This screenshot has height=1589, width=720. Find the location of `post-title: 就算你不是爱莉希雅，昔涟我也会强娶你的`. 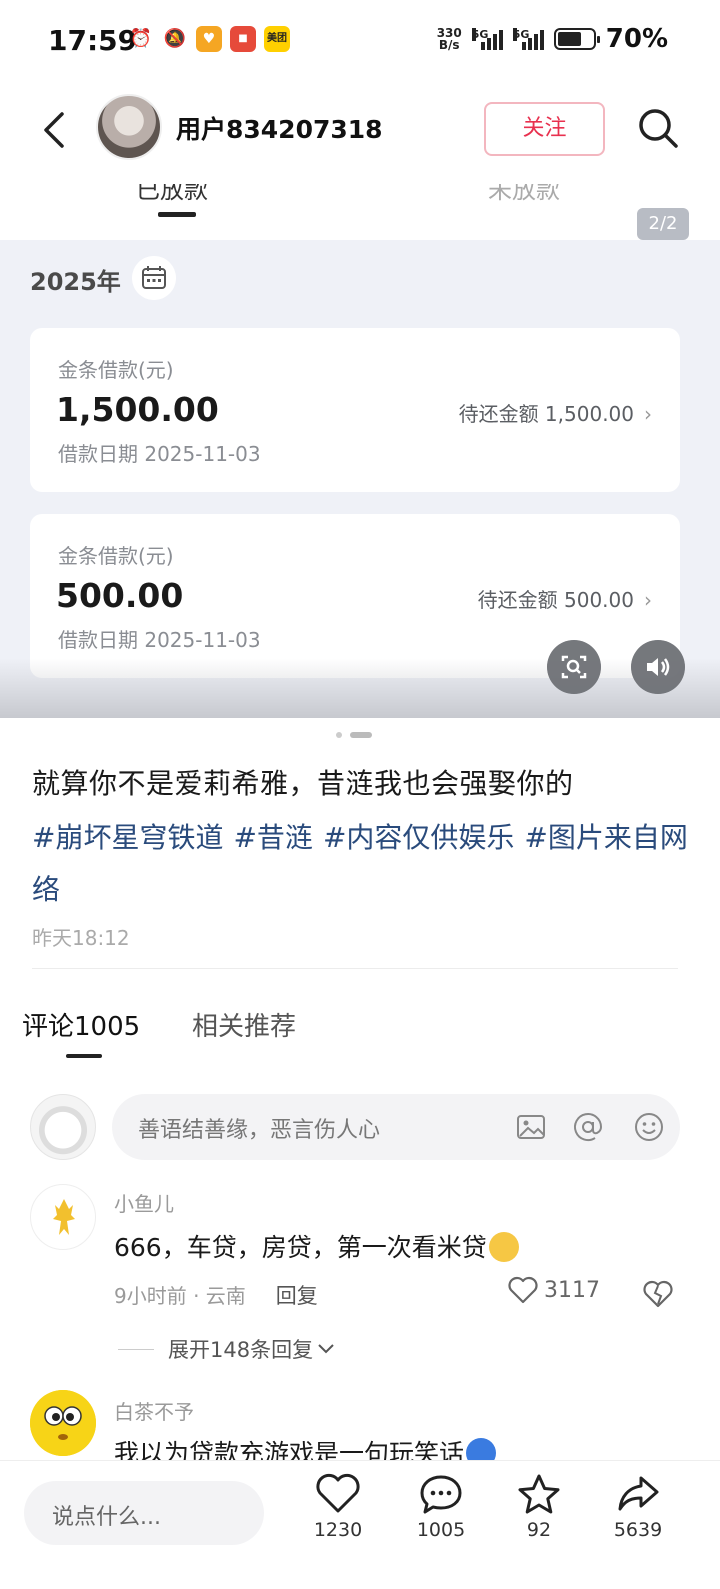

post-title: 就算你不是爱莉希雅，昔涟我也会强娶你的 is located at coordinates (303, 783).